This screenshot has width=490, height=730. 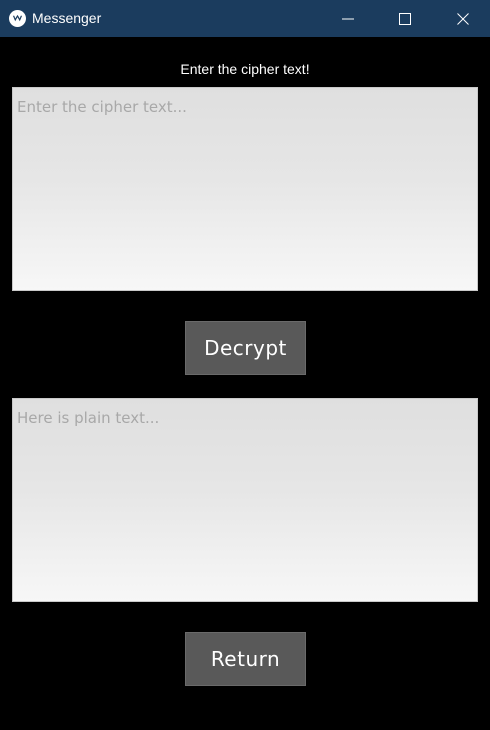 I want to click on close-icon, so click(x=463, y=18).